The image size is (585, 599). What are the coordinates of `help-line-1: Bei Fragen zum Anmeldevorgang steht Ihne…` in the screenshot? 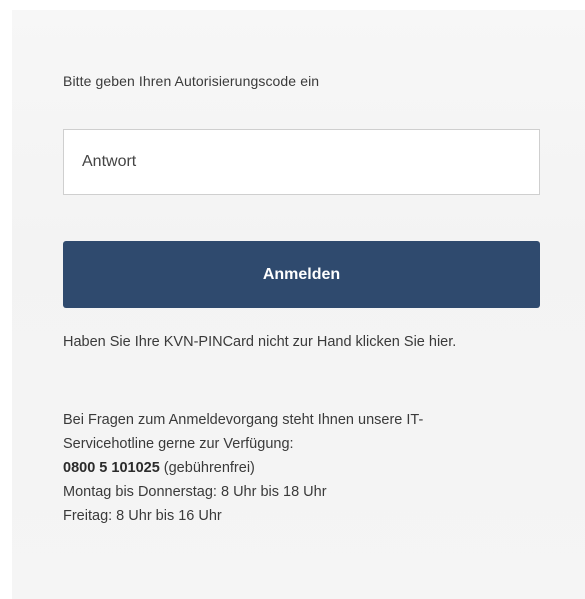 It's located at (243, 420).